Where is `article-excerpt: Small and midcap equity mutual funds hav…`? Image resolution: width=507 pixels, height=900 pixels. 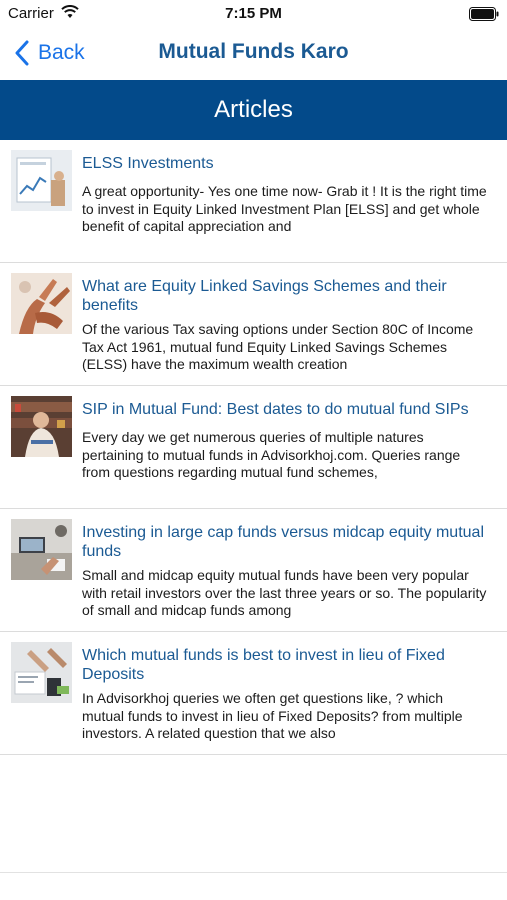 article-excerpt: Small and midcap equity mutual funds hav… is located at coordinates (284, 592).